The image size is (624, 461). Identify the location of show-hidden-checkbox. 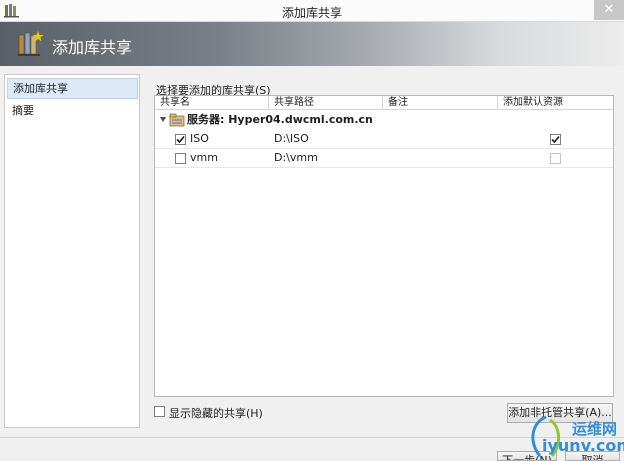
(159, 411).